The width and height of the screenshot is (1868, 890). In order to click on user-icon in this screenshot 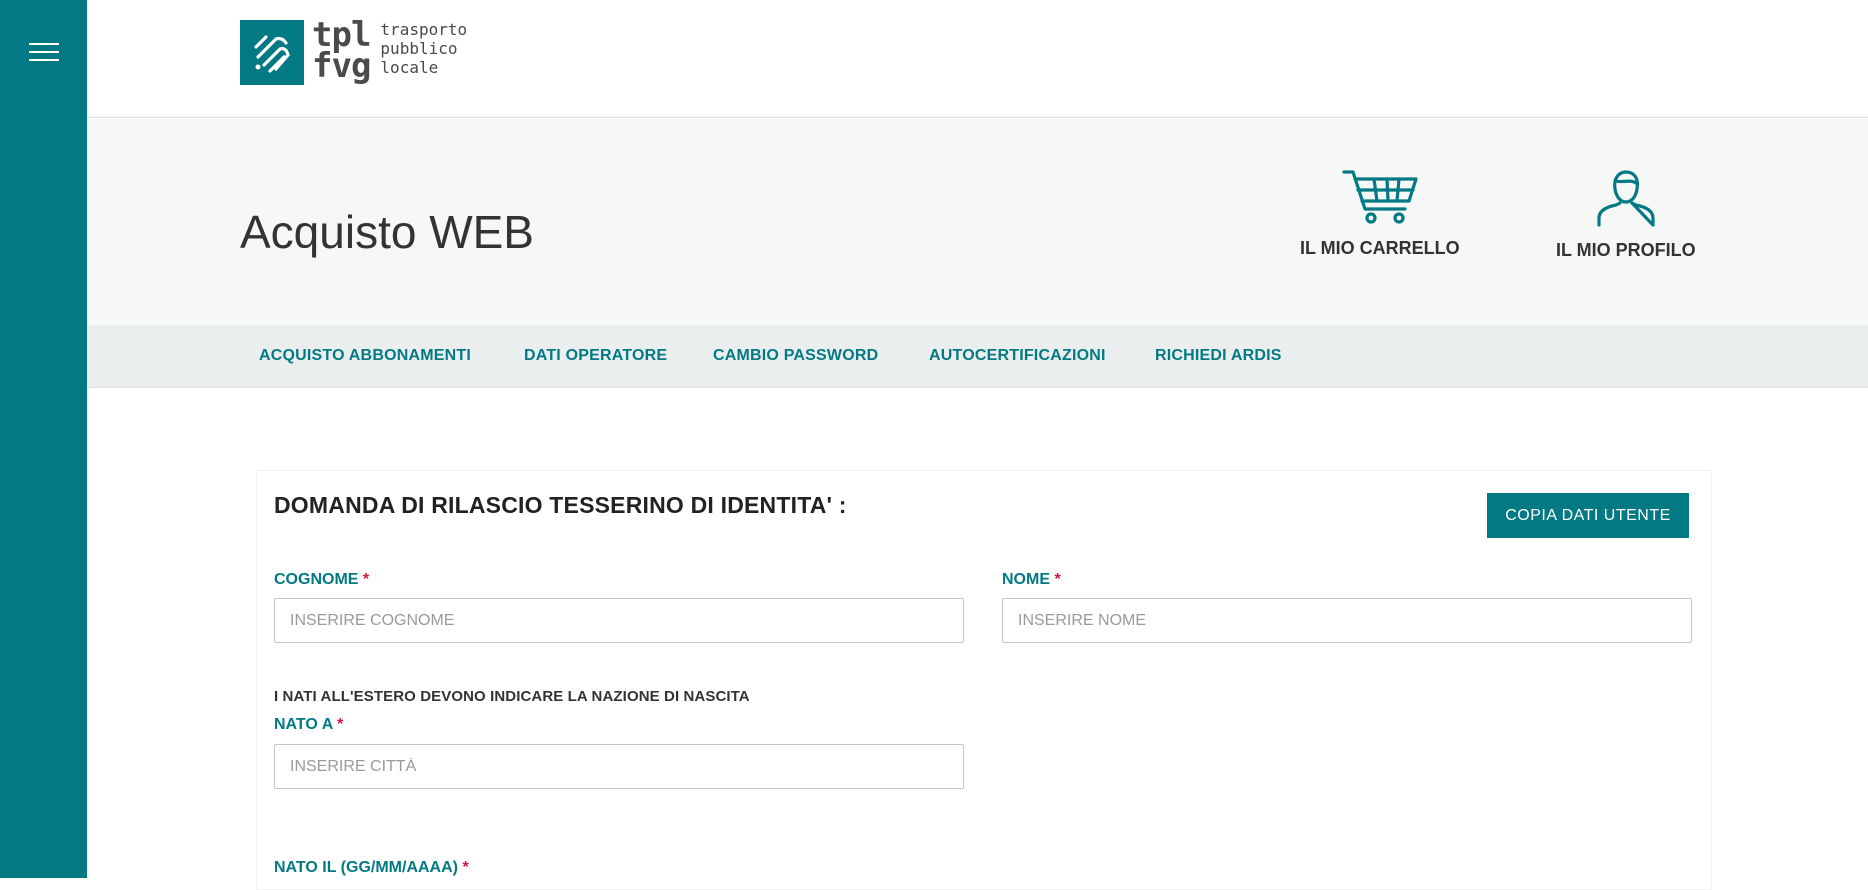, I will do `click(1626, 198)`.